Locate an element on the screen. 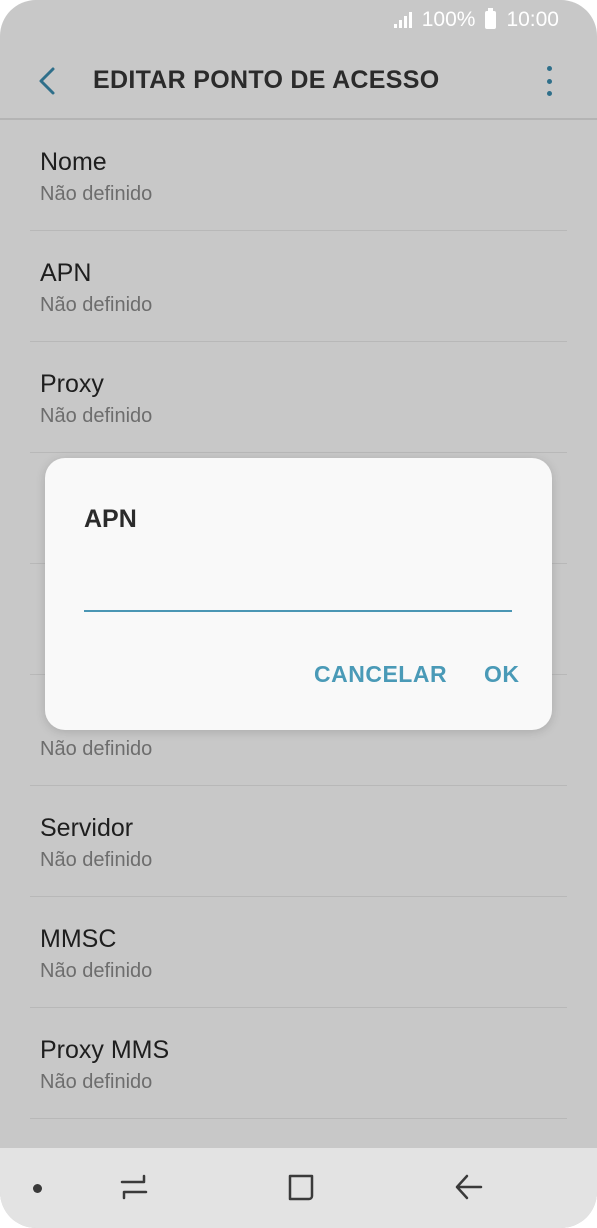  list-item-proxy: Proxy Não definido is located at coordinates (298, 397).